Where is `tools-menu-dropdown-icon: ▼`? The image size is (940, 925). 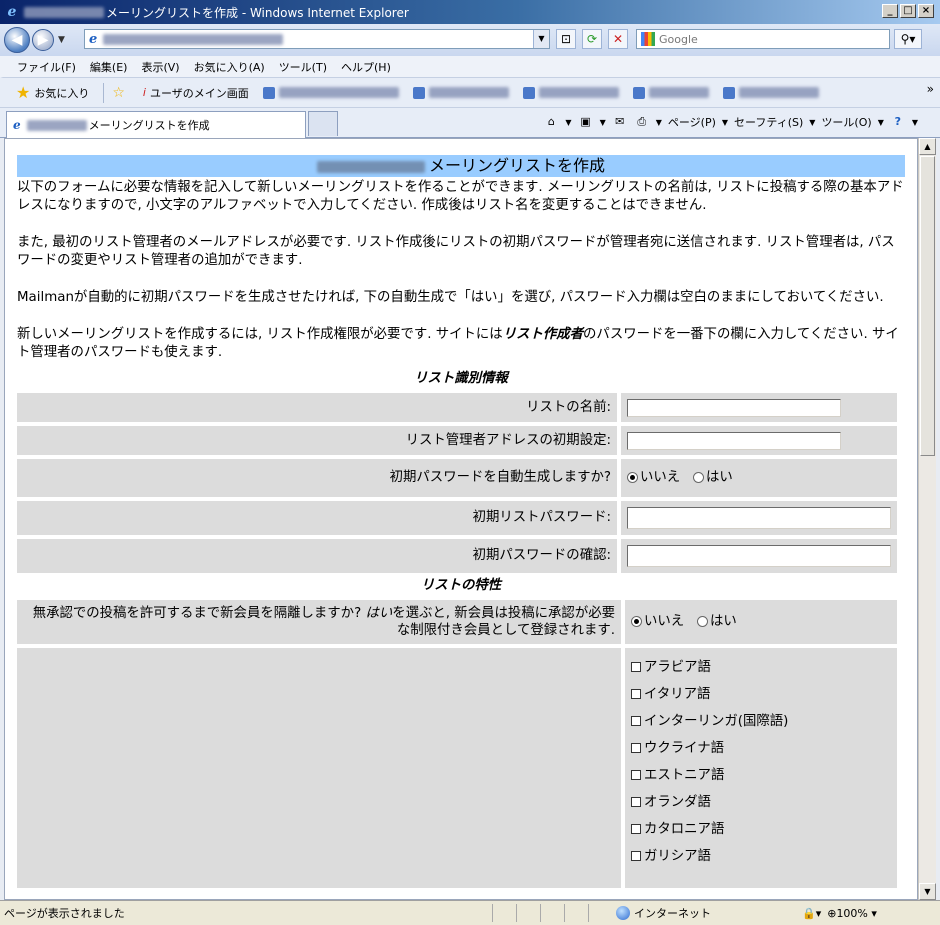 tools-menu-dropdown-icon: ▼ is located at coordinates (881, 122).